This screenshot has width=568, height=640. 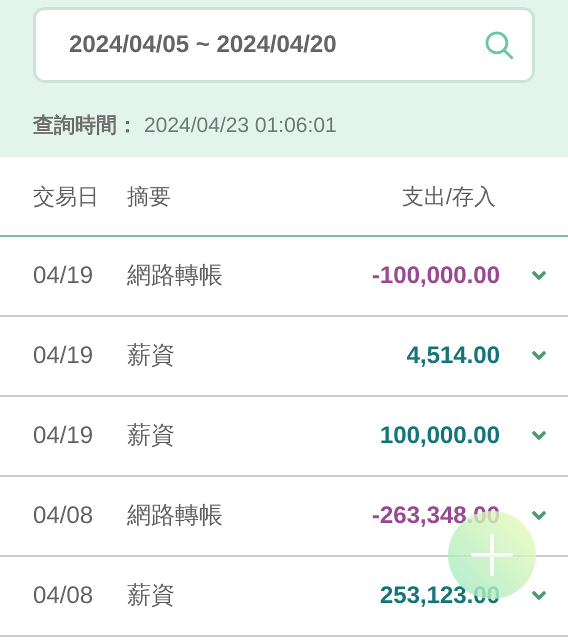 What do you see at coordinates (284, 437) in the screenshot?
I see `transaction-row: 04/19 薪資 100,000.00` at bounding box center [284, 437].